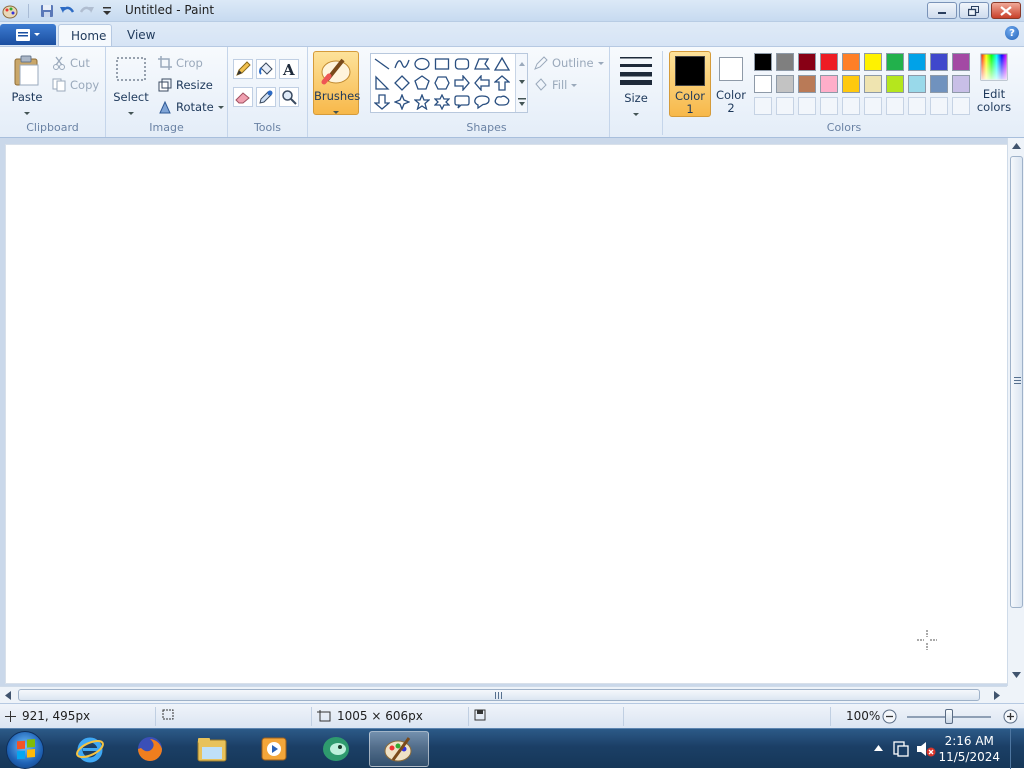 This screenshot has width=1024, height=773. What do you see at coordinates (266, 97) in the screenshot?
I see `color-picker-tool` at bounding box center [266, 97].